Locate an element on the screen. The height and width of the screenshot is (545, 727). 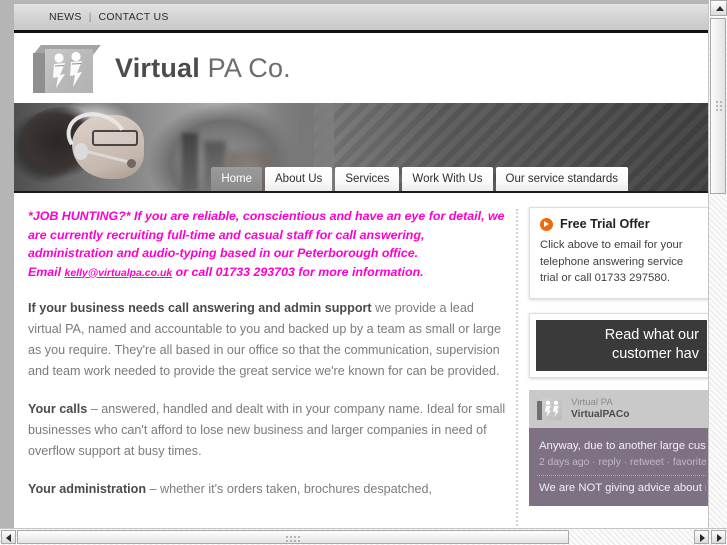
scroll-right-arrow-icon-secondary is located at coordinates (718, 537).